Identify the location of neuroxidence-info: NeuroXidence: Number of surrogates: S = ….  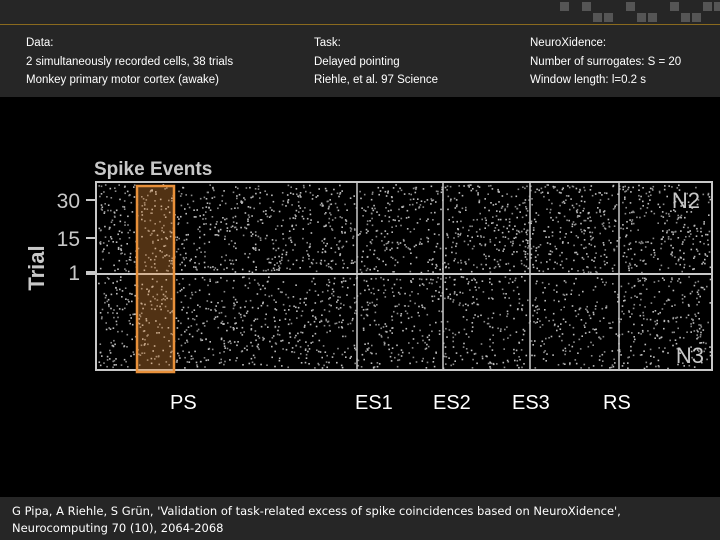
(605, 62).